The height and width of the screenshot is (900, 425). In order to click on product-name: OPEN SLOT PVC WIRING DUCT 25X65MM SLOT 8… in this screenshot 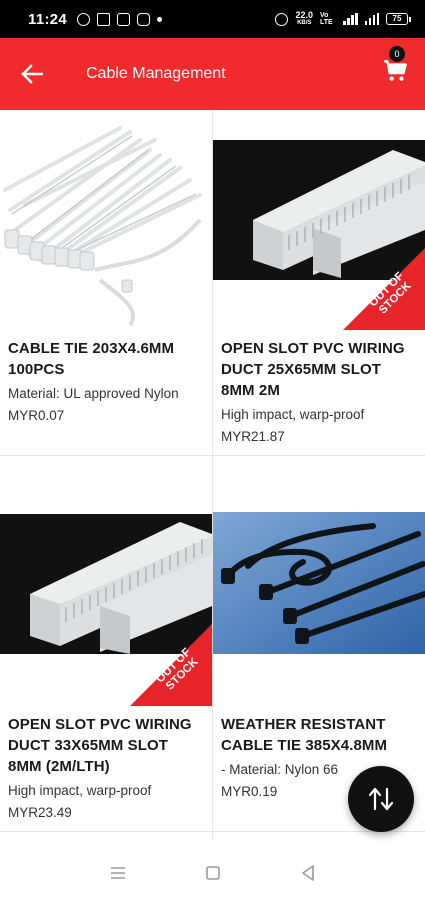, I will do `click(319, 365)`.